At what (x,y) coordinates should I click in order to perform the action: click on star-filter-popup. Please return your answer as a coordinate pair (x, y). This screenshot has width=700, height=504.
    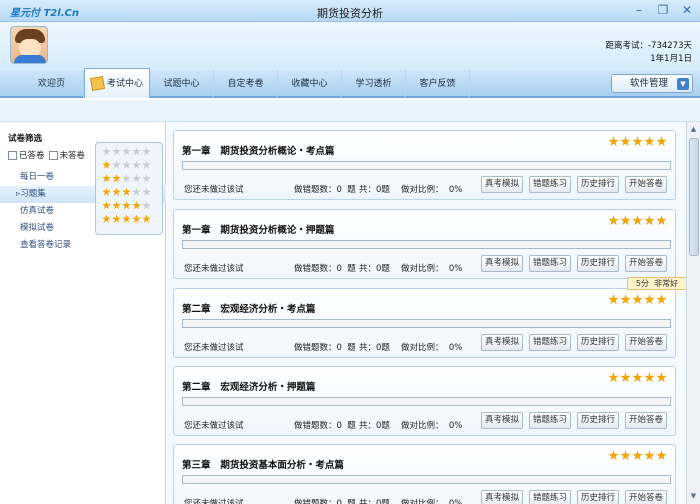
    Looking at the image, I should click on (129, 188).